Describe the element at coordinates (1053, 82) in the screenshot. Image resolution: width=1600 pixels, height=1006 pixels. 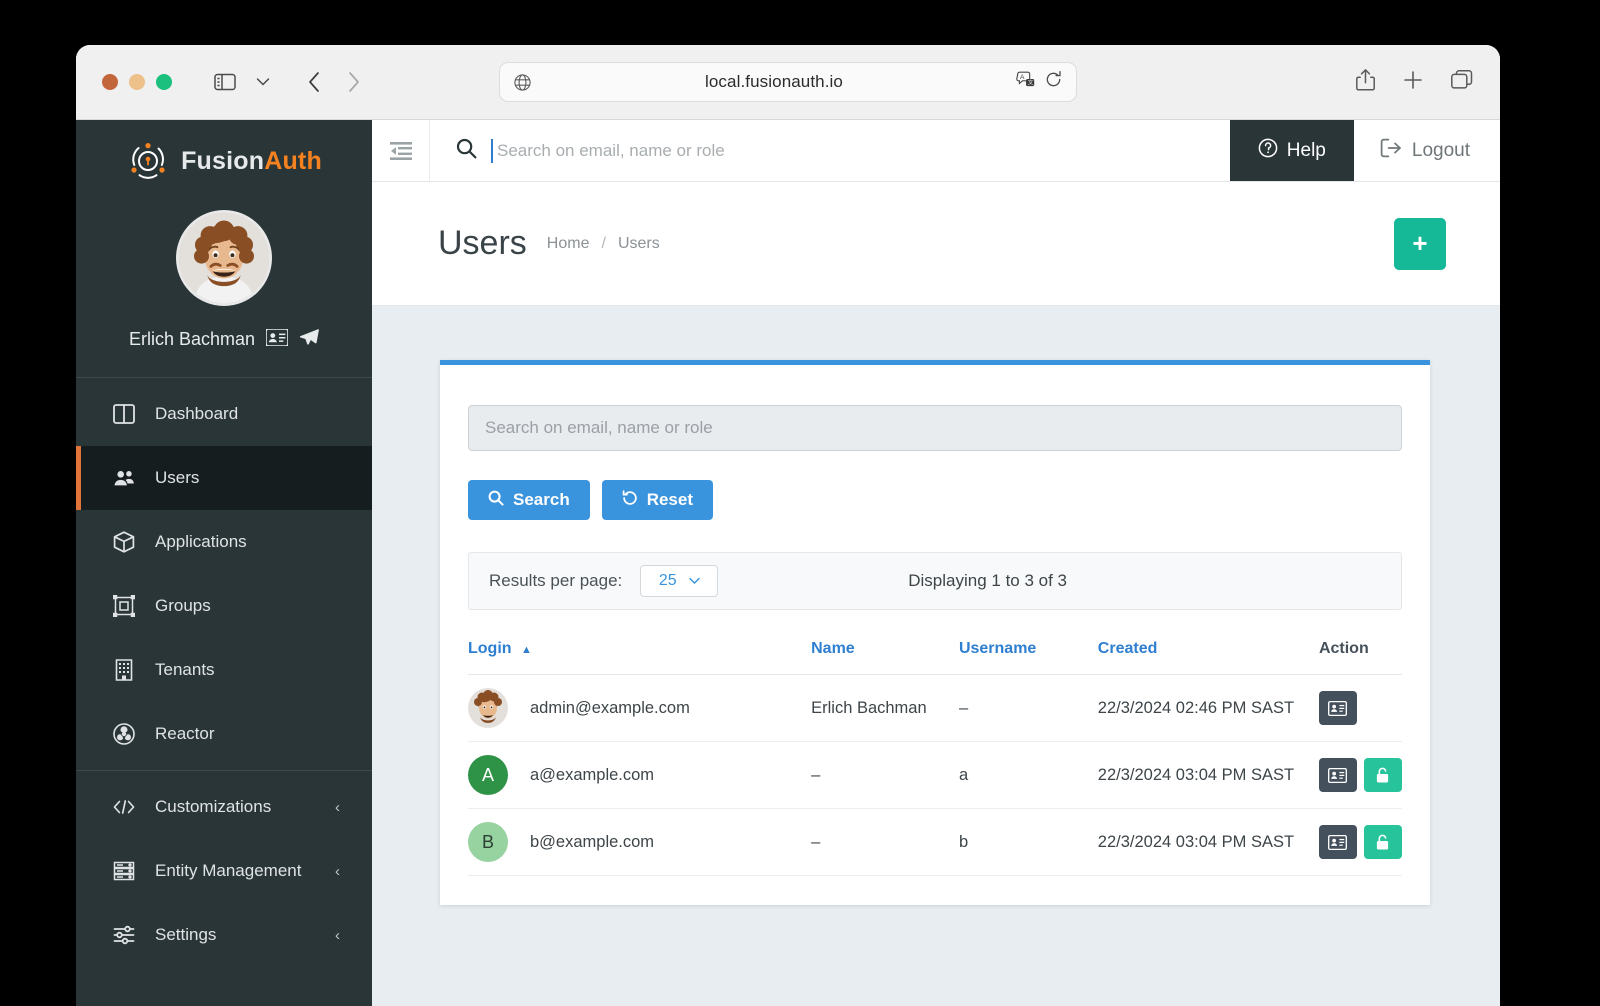
I see `reload-icon` at that location.